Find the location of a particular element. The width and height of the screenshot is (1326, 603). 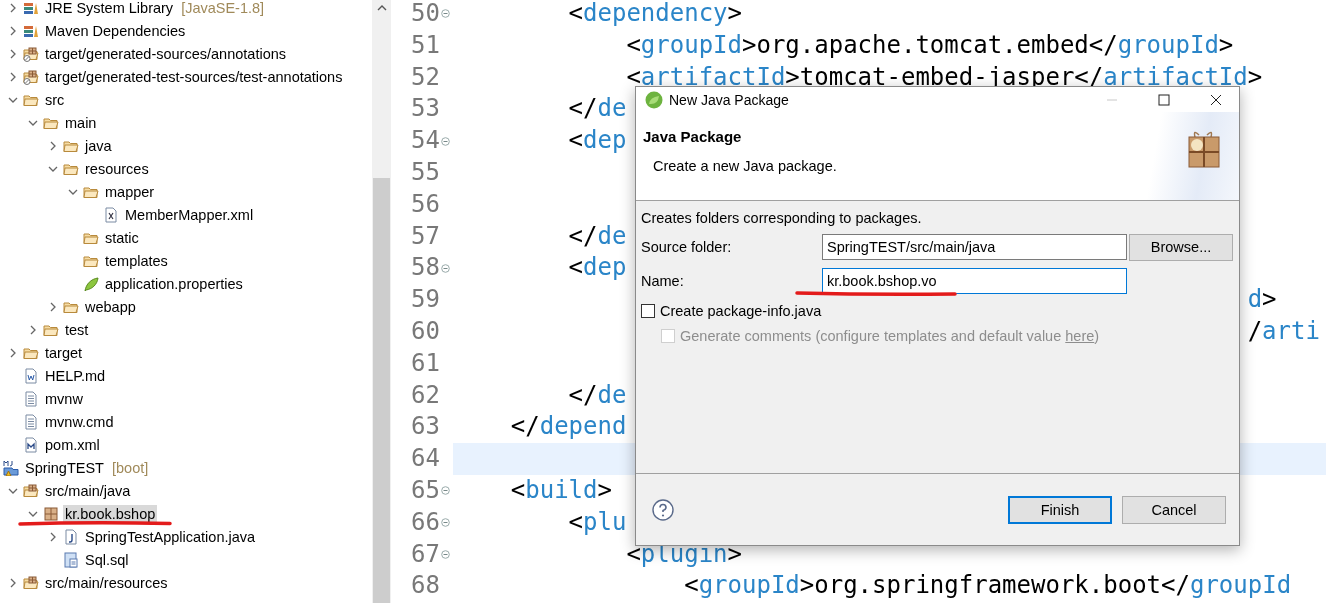

tree-item: src is located at coordinates (55, 99).